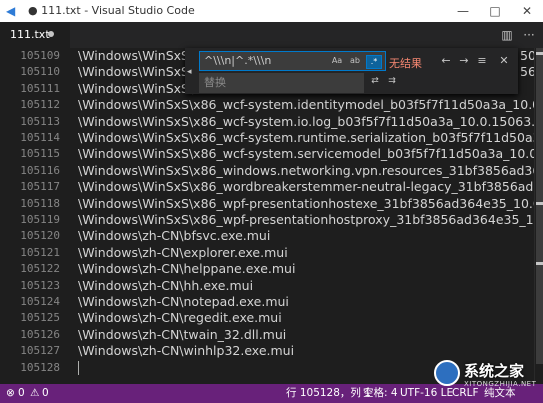  I want to click on warnings-count: 0, so click(45, 393).